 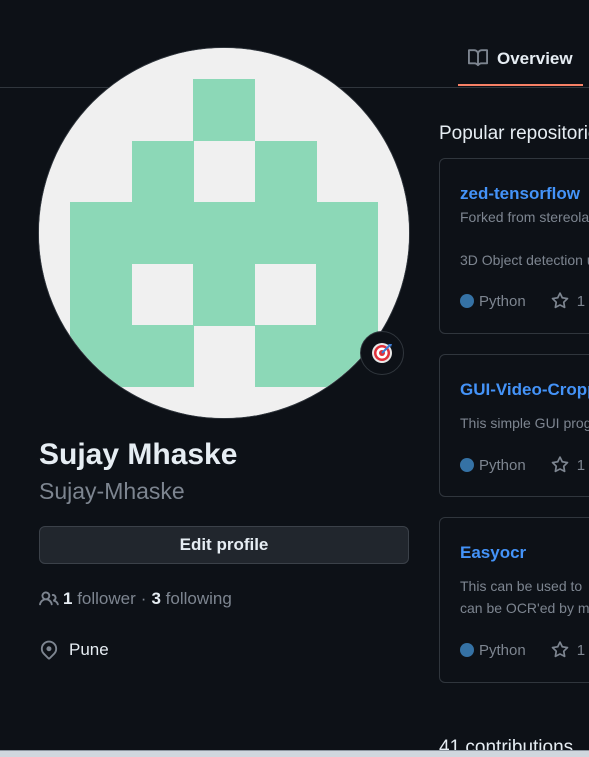 I want to click on following-link: 3 following, so click(x=191, y=599).